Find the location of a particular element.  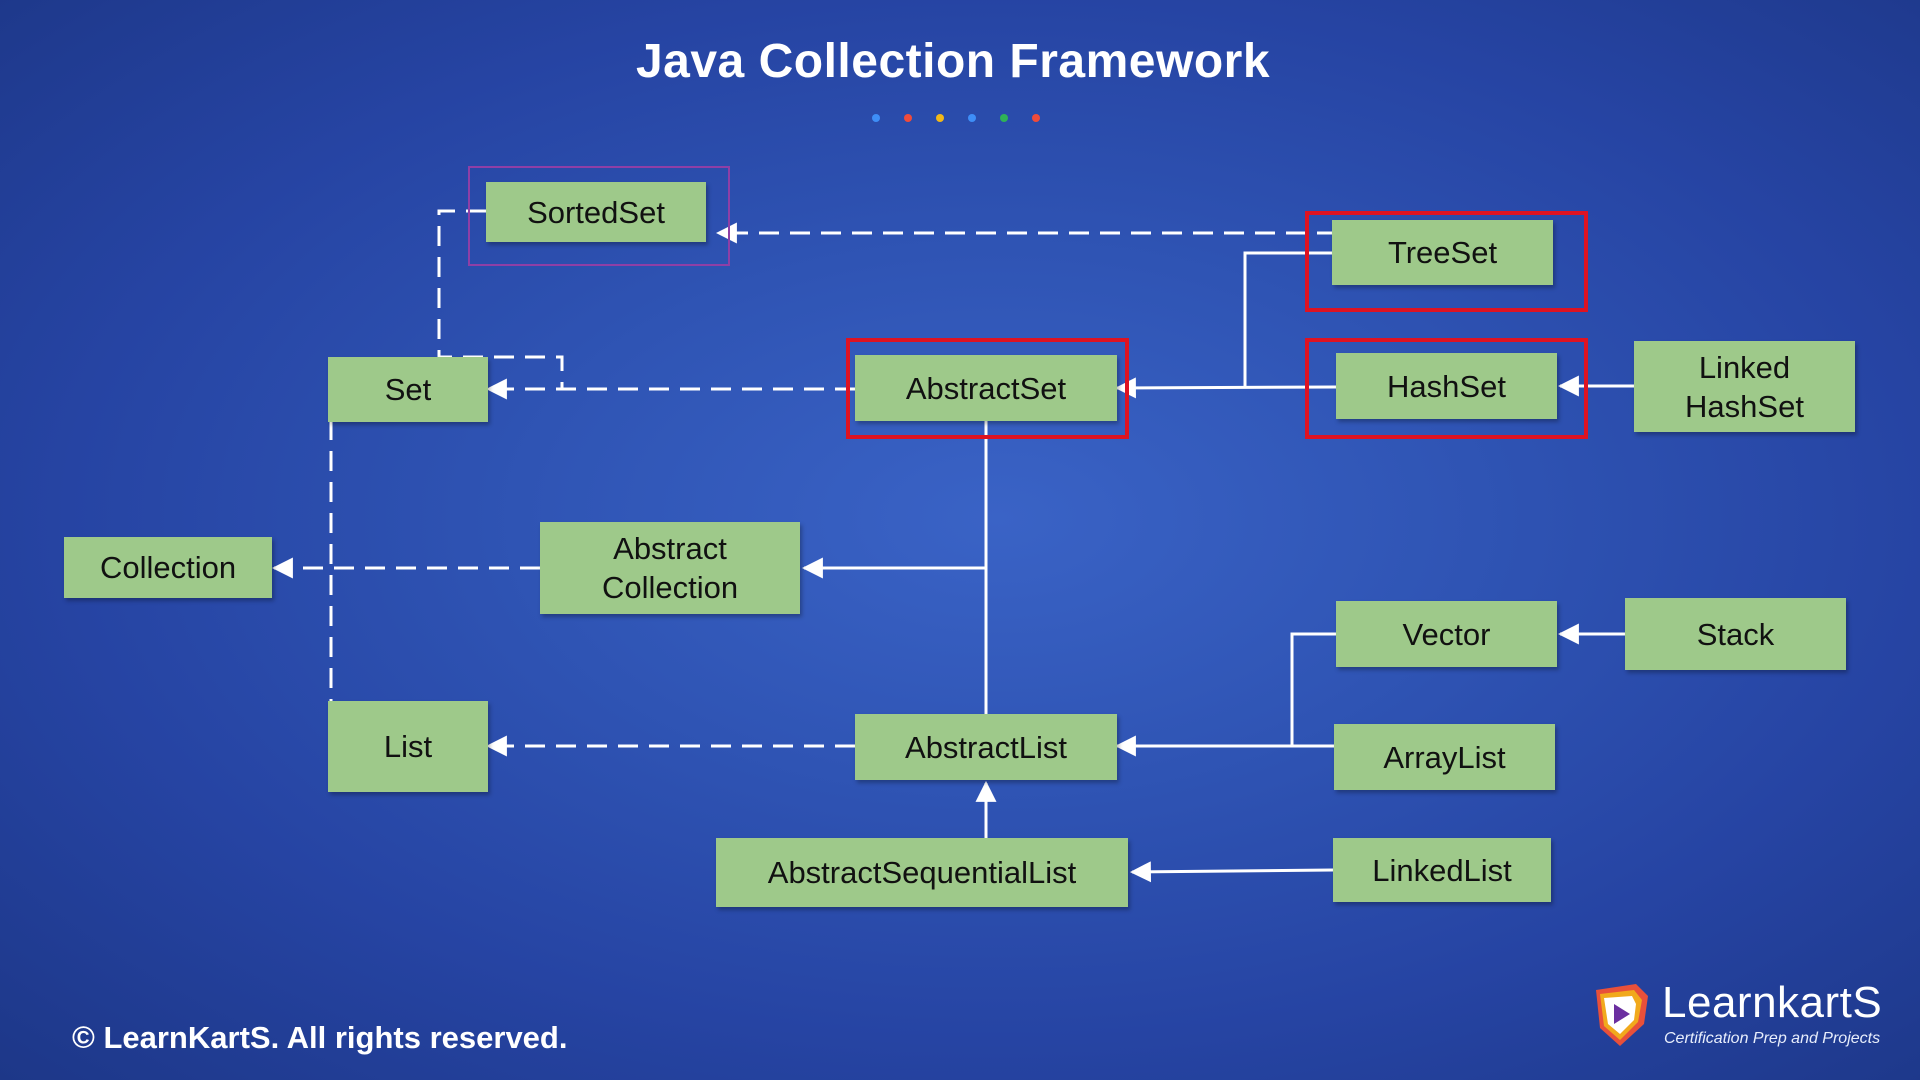

node-treeset-label: TreeSet is located at coordinates (1442, 252).